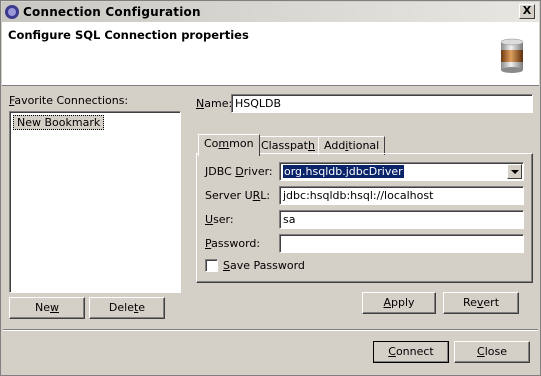  Describe the element at coordinates (211, 265) in the screenshot. I see `save-password-checkbox` at that location.